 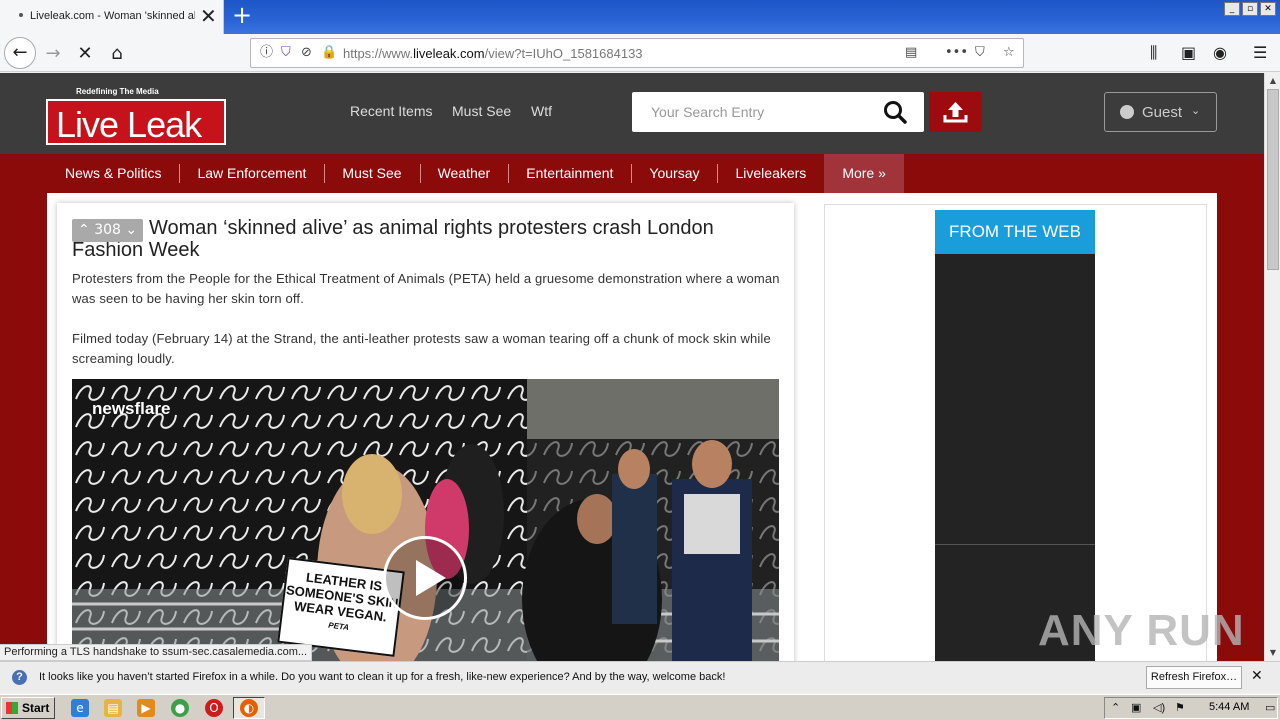 What do you see at coordinates (1136, 707) in the screenshot?
I see `network-icon: ▣` at bounding box center [1136, 707].